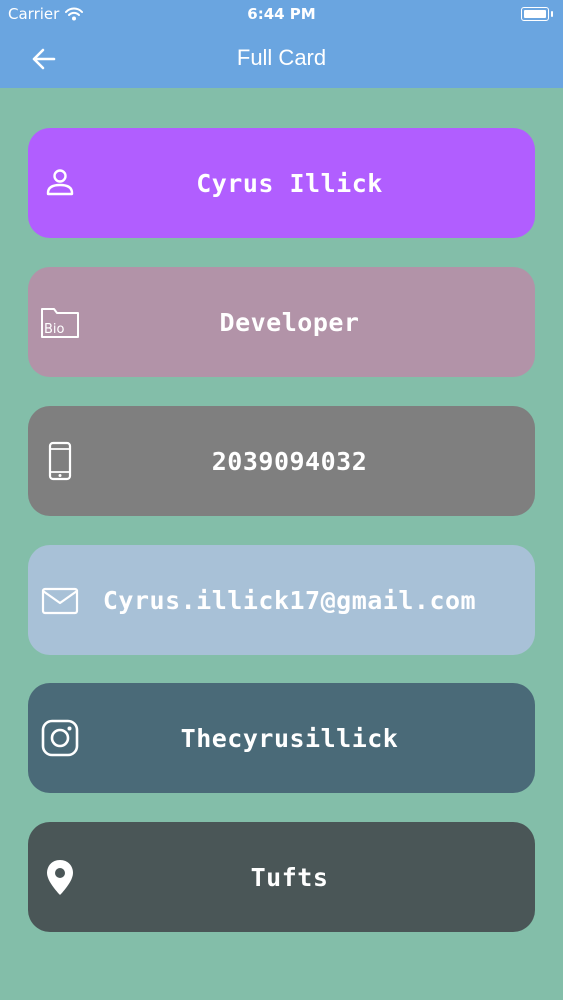 The image size is (563, 1000). I want to click on card-text-instagram: Thecyrusillick, so click(289, 738).